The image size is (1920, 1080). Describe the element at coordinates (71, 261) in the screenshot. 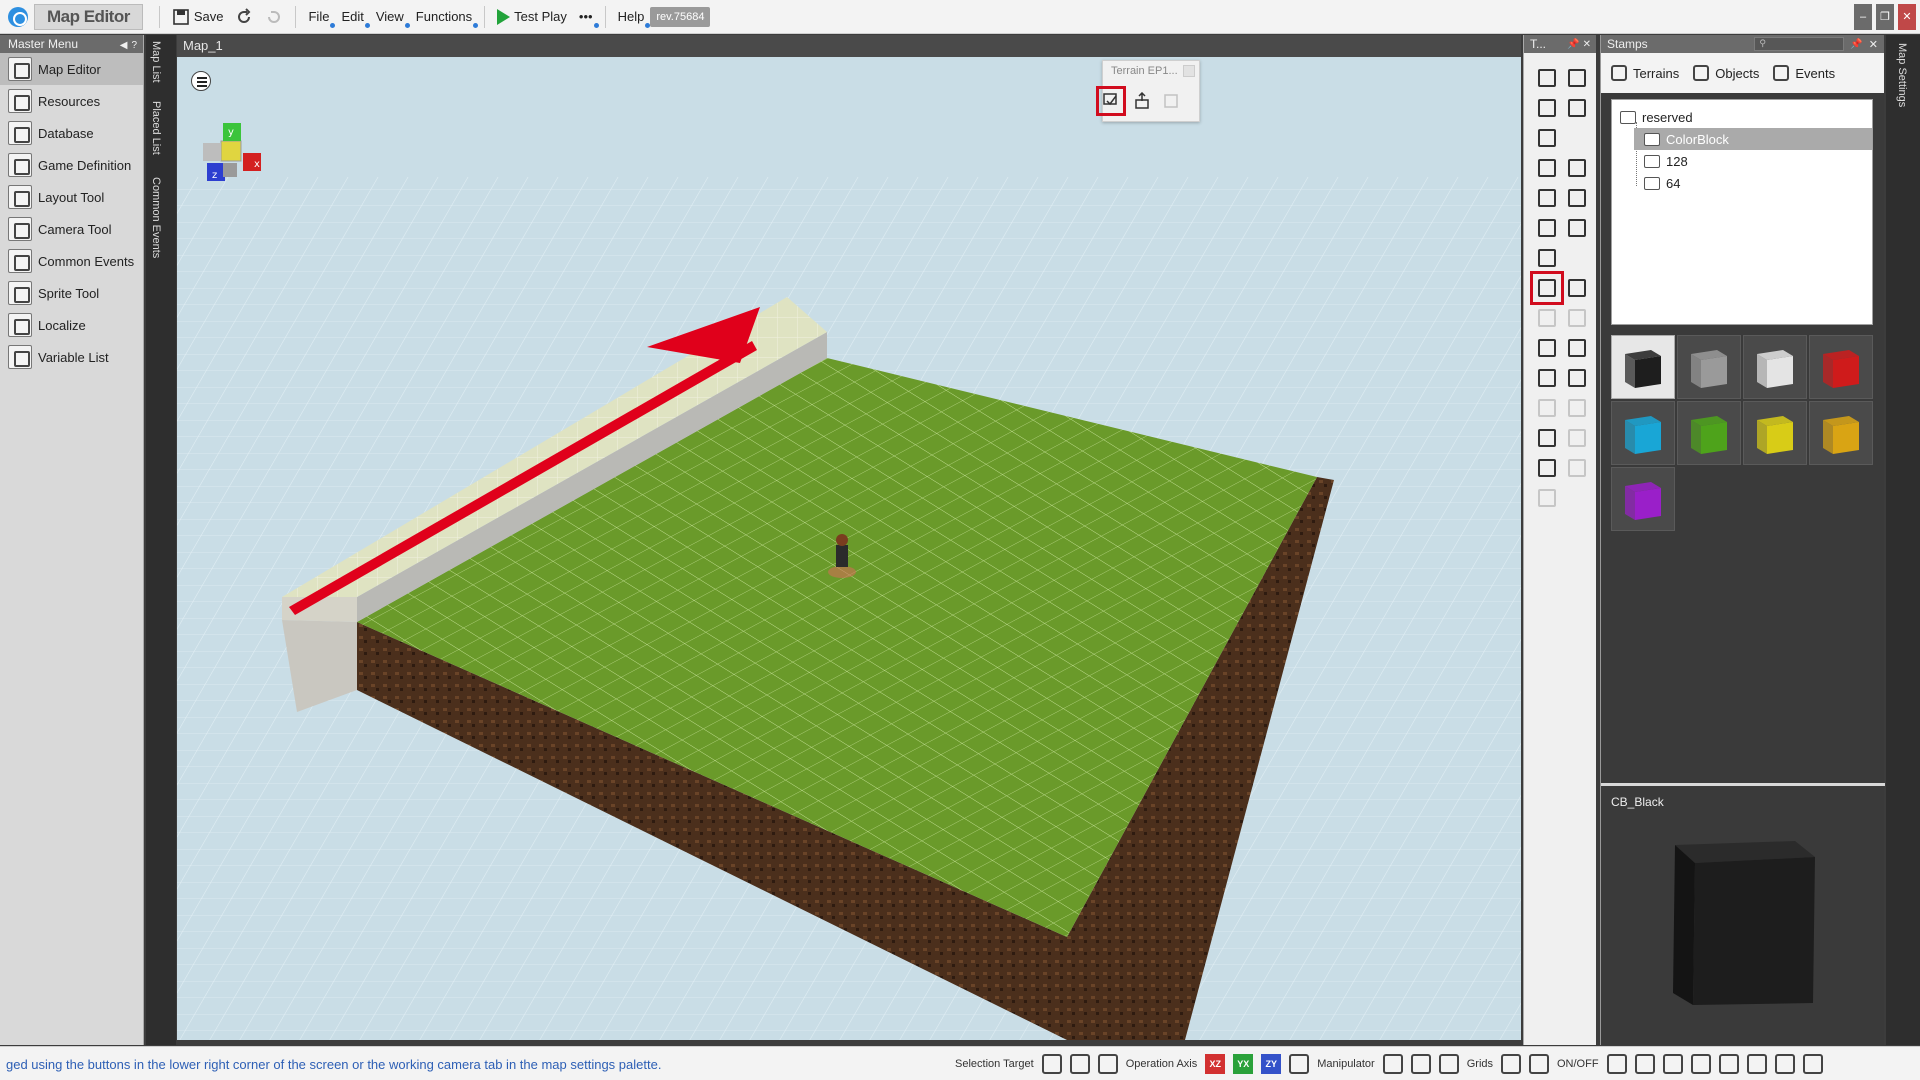

I see `master-item-common-events: Common Events` at that location.